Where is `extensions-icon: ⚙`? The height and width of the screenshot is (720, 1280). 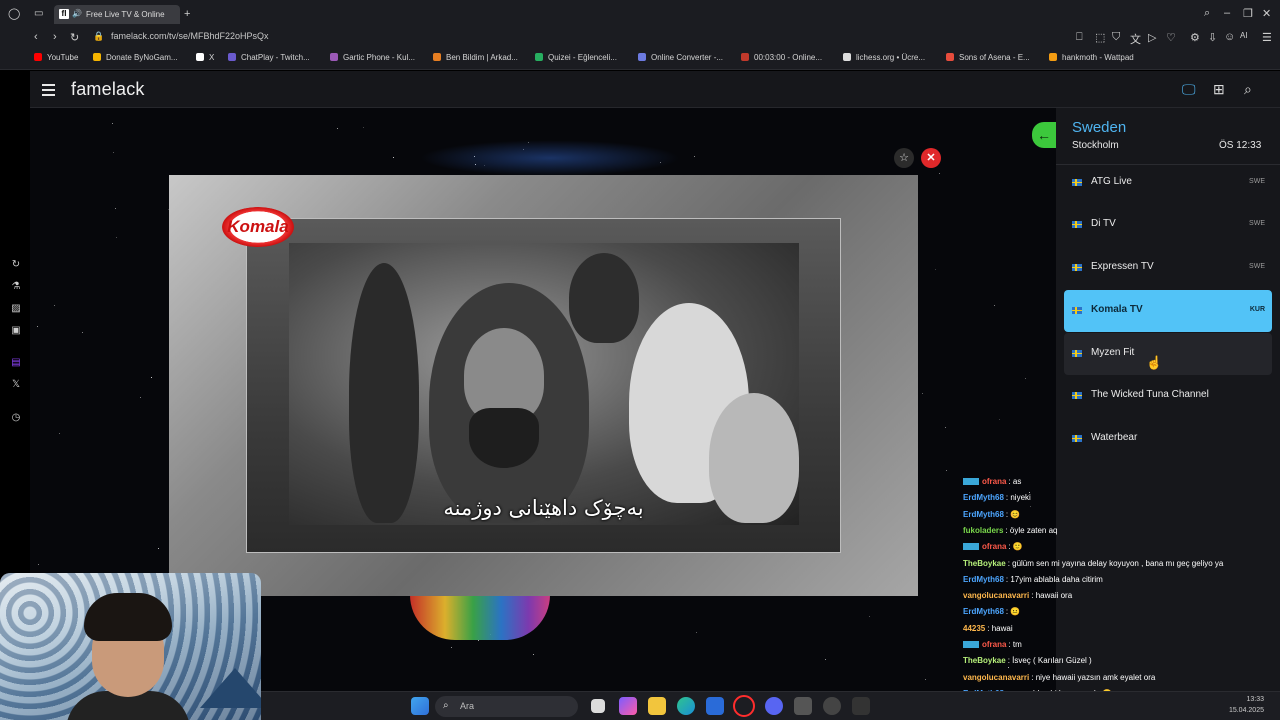 extensions-icon: ⚙ is located at coordinates (1195, 37).